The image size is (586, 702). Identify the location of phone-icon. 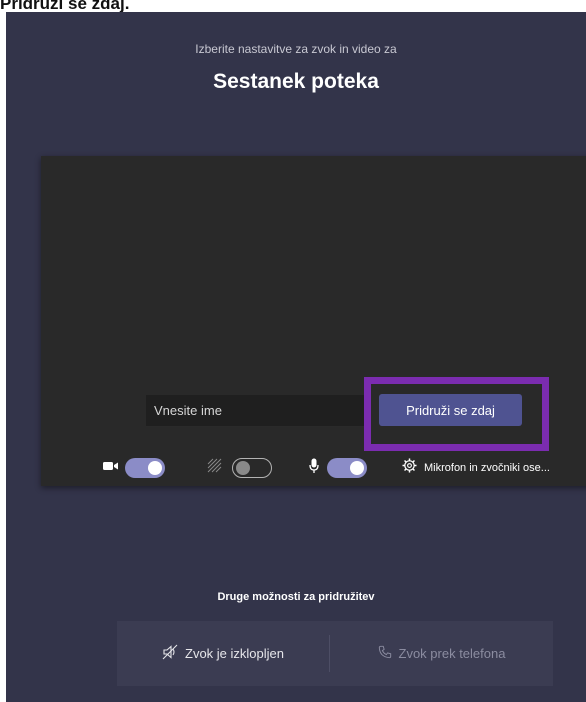
(388, 653).